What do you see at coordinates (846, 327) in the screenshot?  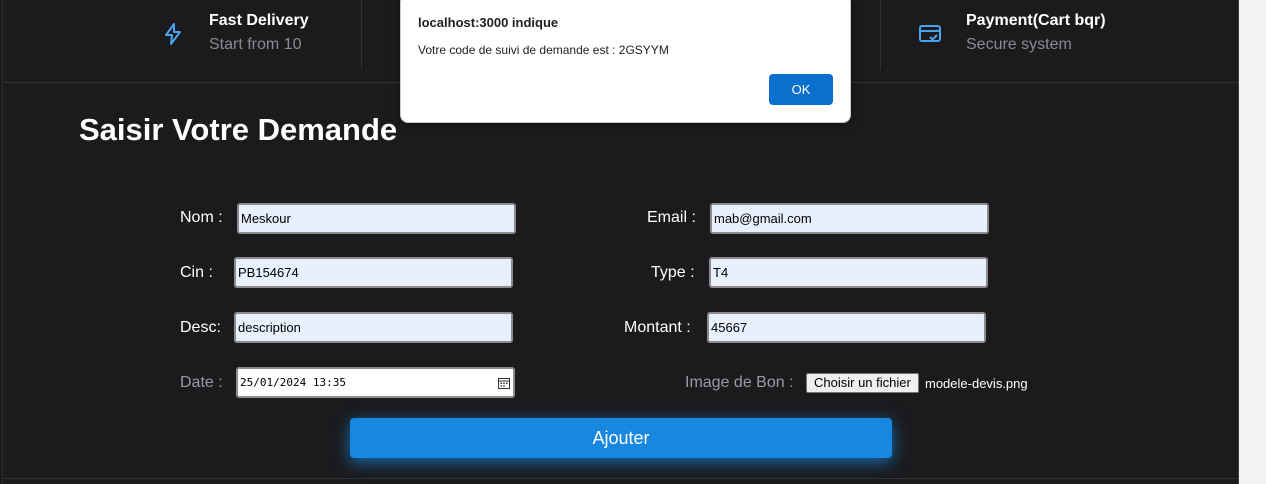 I see `montant-input` at bounding box center [846, 327].